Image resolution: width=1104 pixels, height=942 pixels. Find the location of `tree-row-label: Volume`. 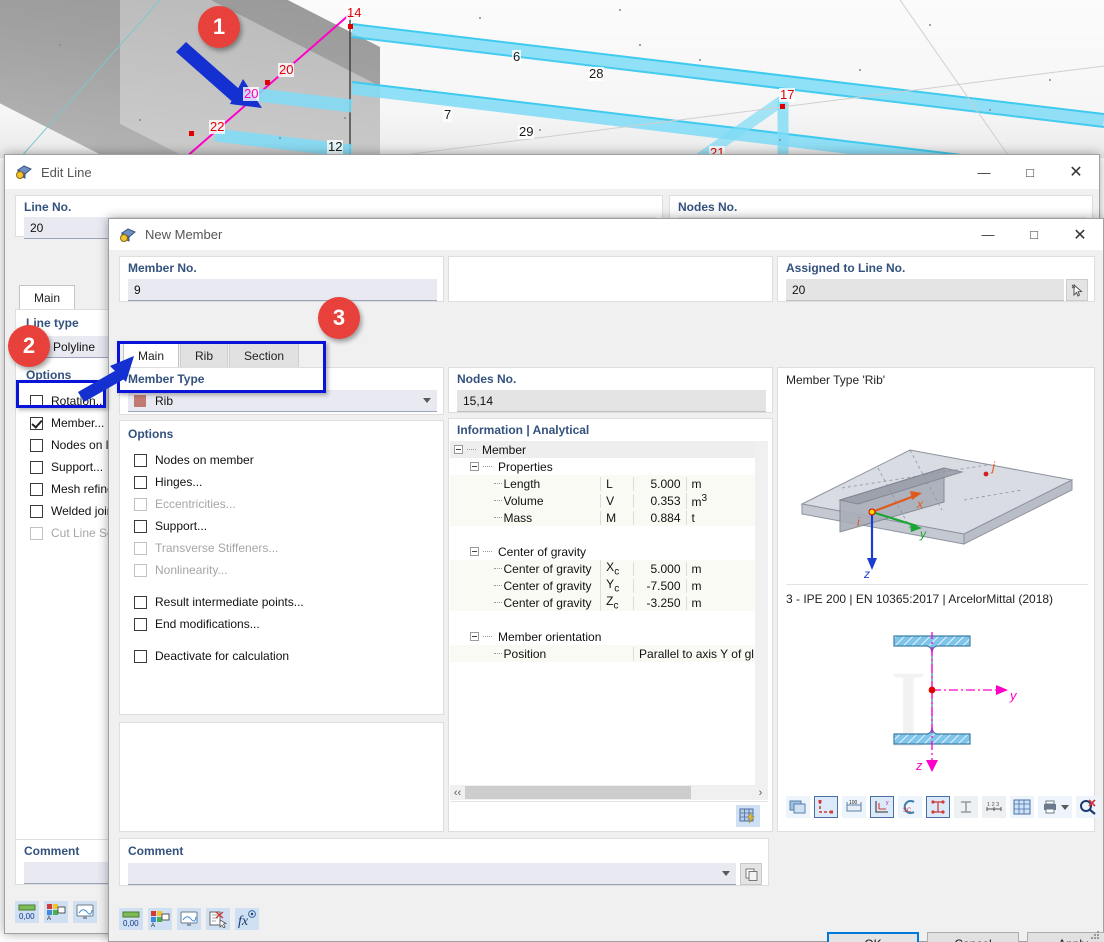

tree-row-label: Volume is located at coordinates (523, 500).